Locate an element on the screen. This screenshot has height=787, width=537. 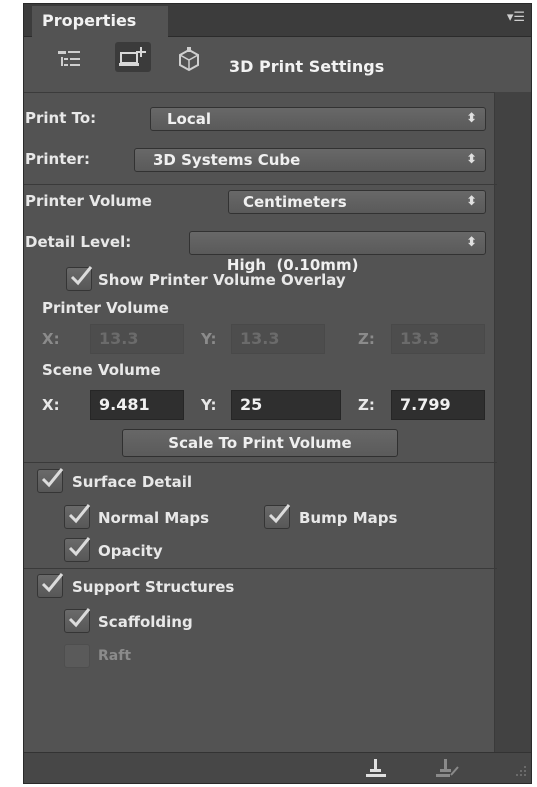
cancel-print-icon is located at coordinates (447, 770).